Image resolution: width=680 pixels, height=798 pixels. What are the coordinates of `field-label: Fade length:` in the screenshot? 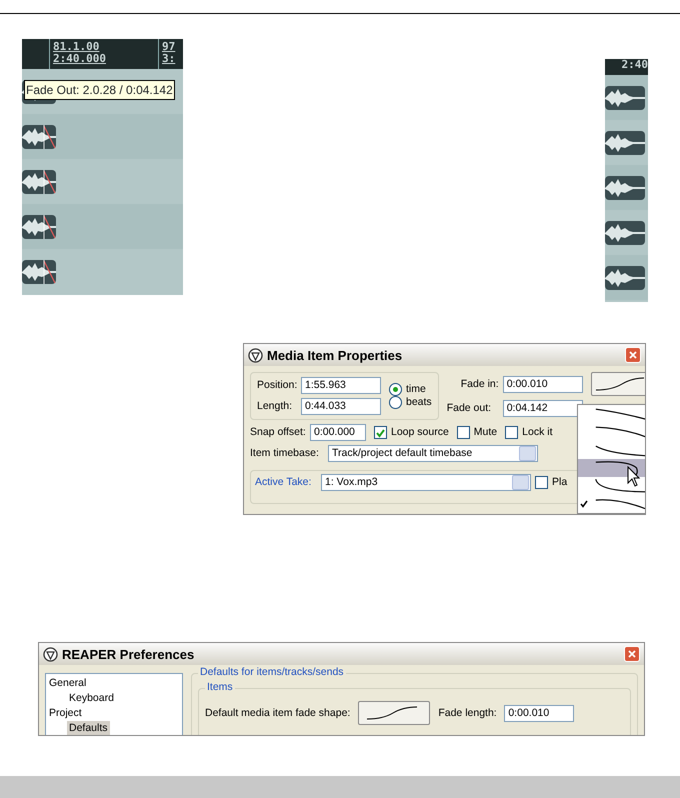 It's located at (468, 713).